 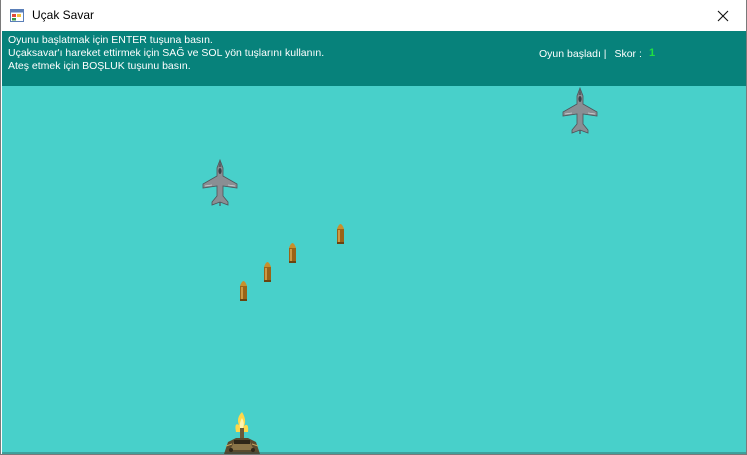 I want to click on close-icon, so click(x=723, y=15).